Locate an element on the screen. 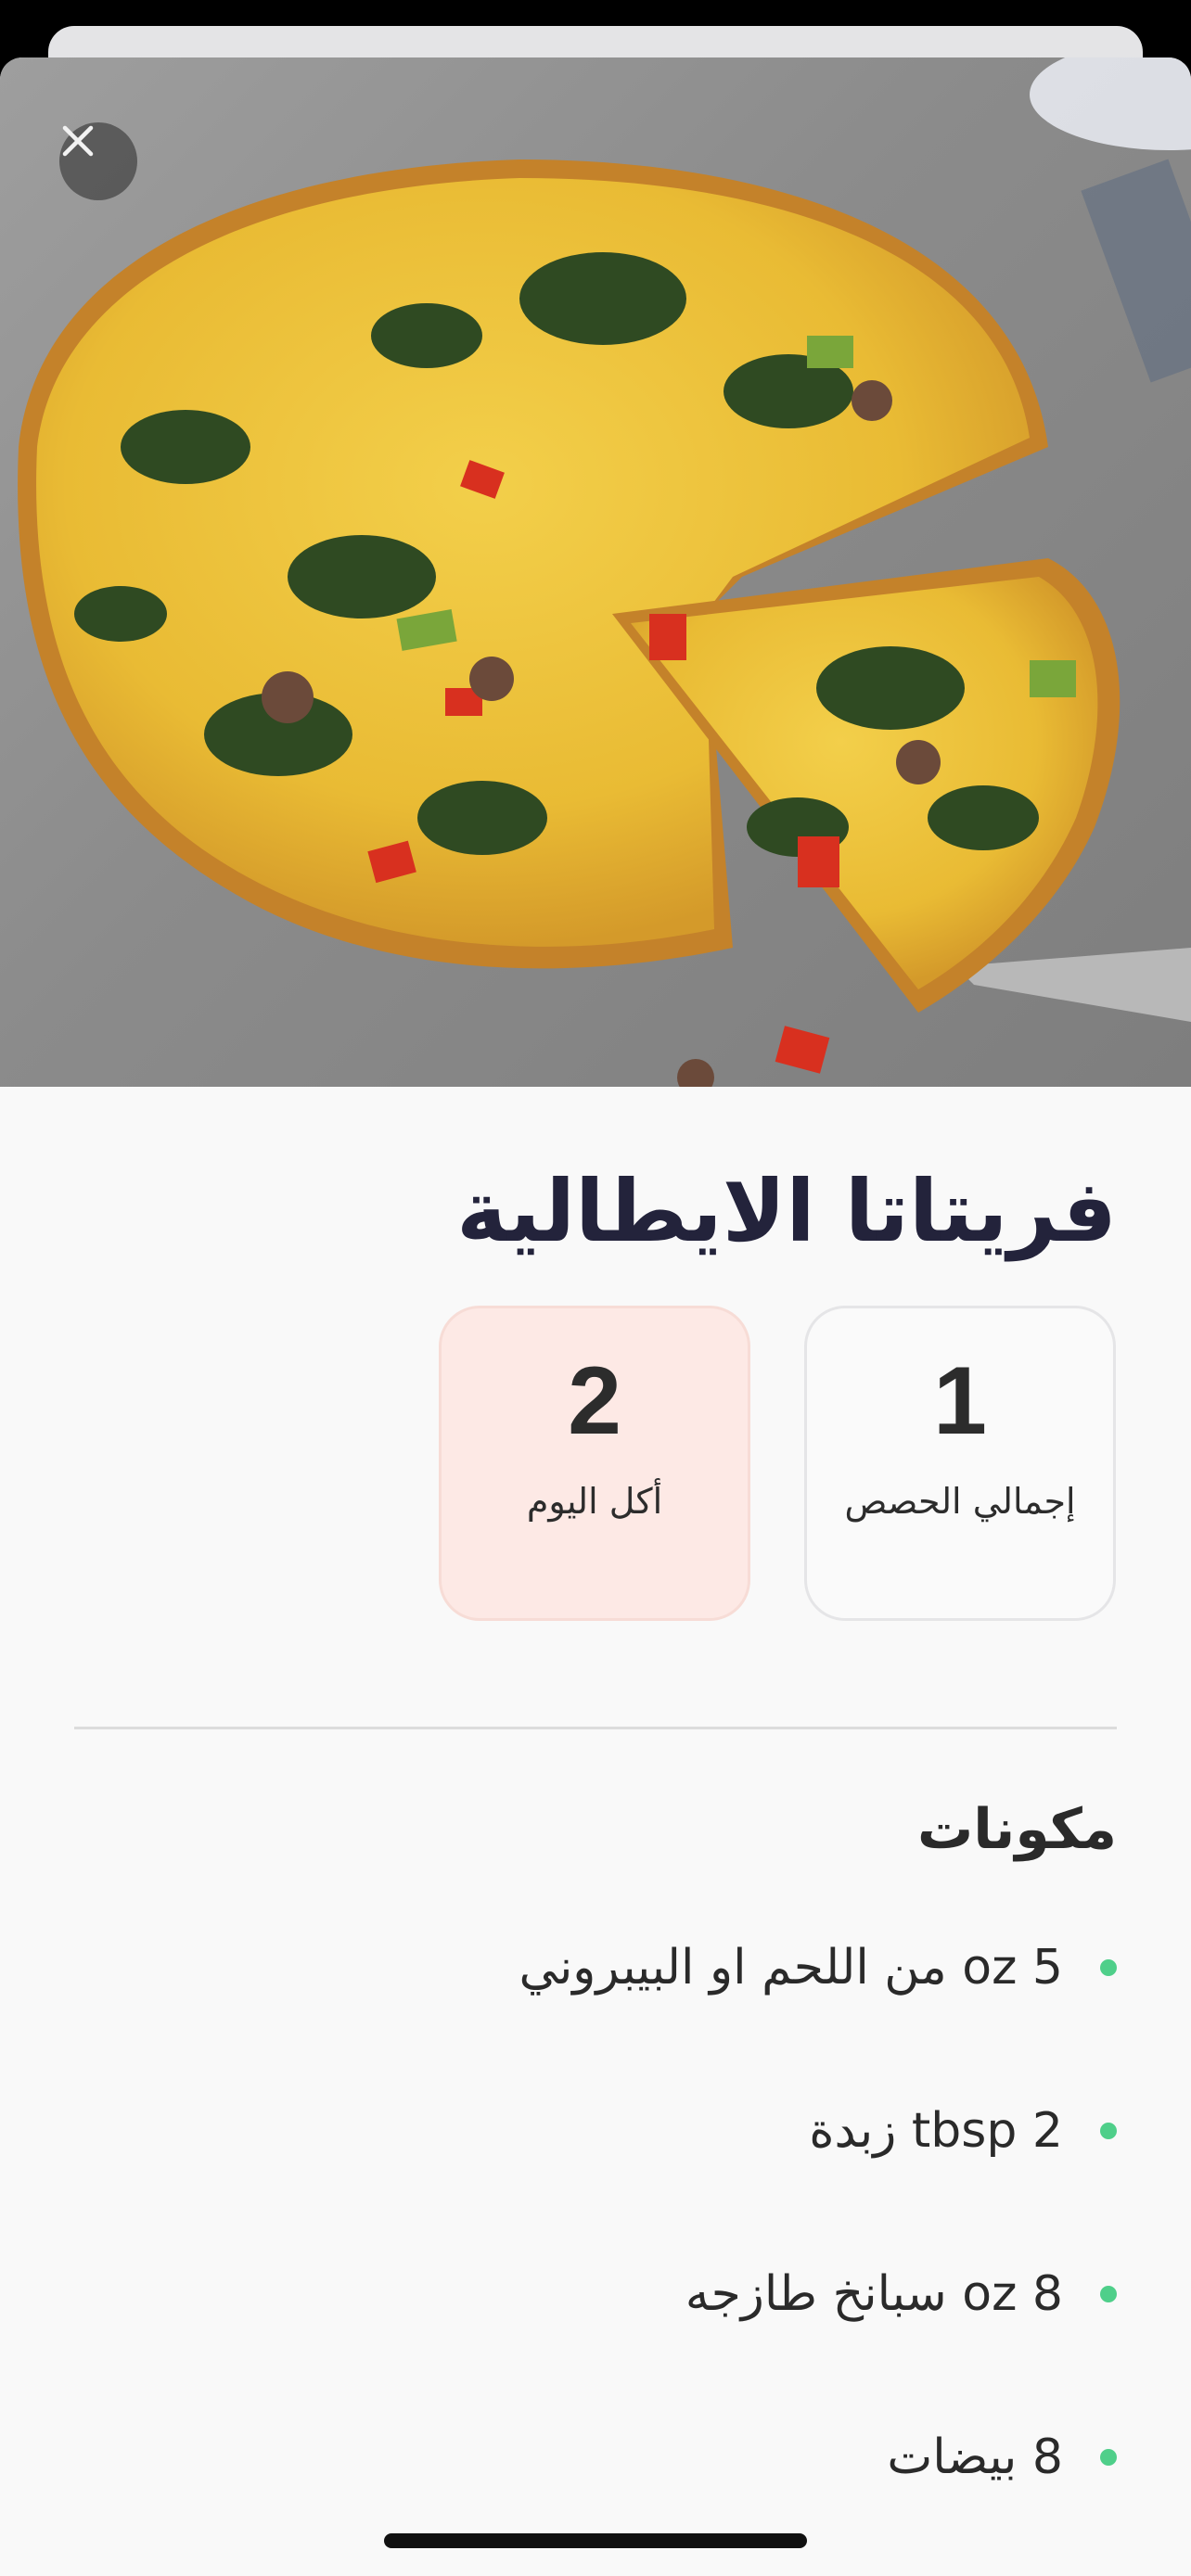 This screenshot has height=2576, width=1191. list-item: 5 oz من اللحم او البيبروني is located at coordinates (818, 1968).